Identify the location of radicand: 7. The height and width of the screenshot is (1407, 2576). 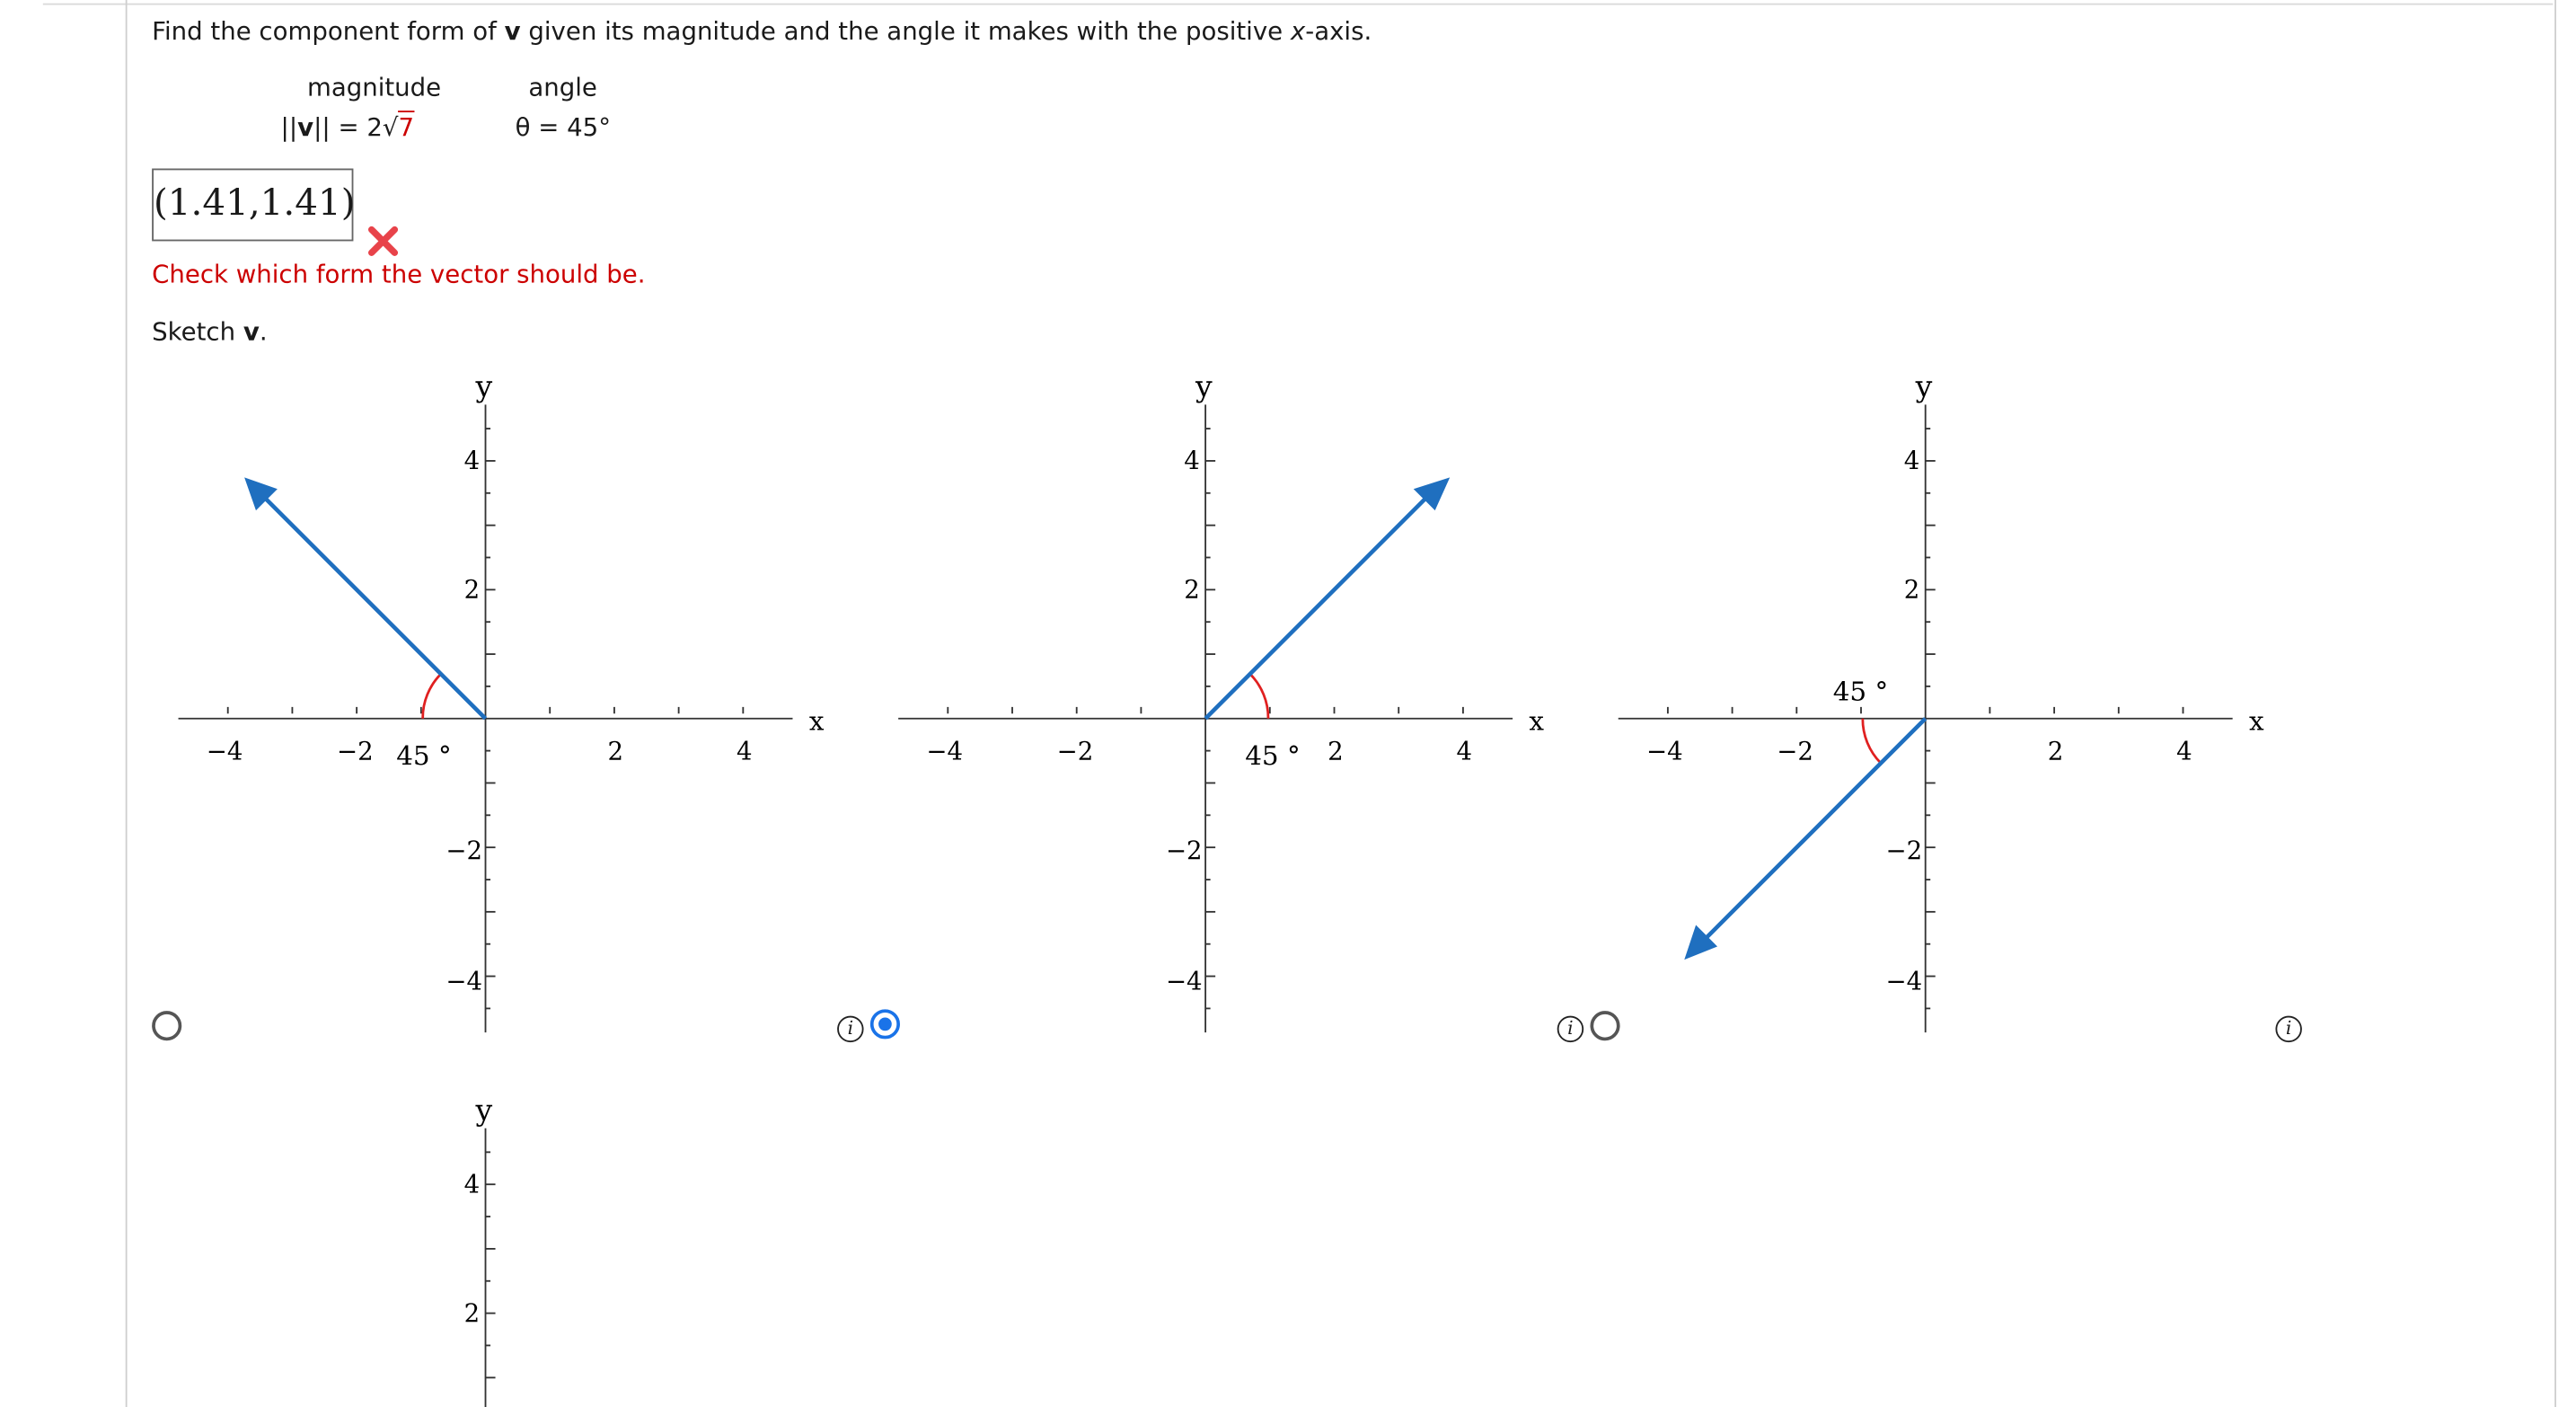
(406, 127).